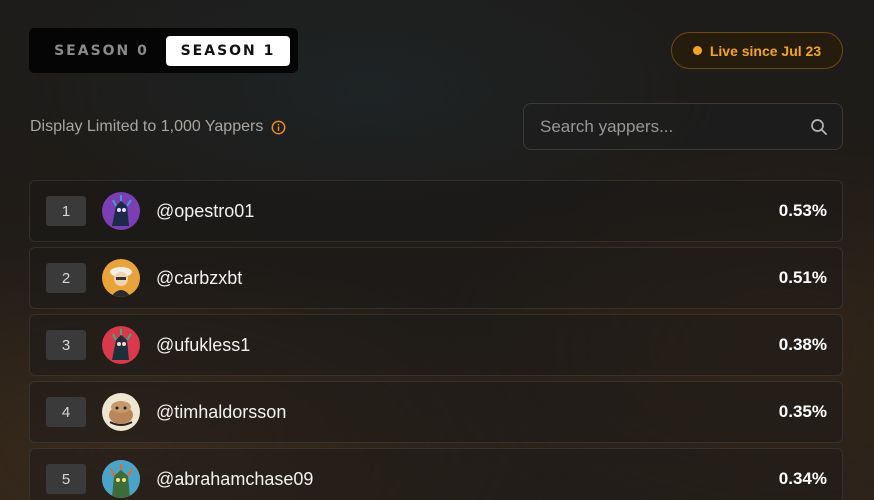  What do you see at coordinates (802, 277) in the screenshot?
I see `mindshare-percent: 0.51%` at bounding box center [802, 277].